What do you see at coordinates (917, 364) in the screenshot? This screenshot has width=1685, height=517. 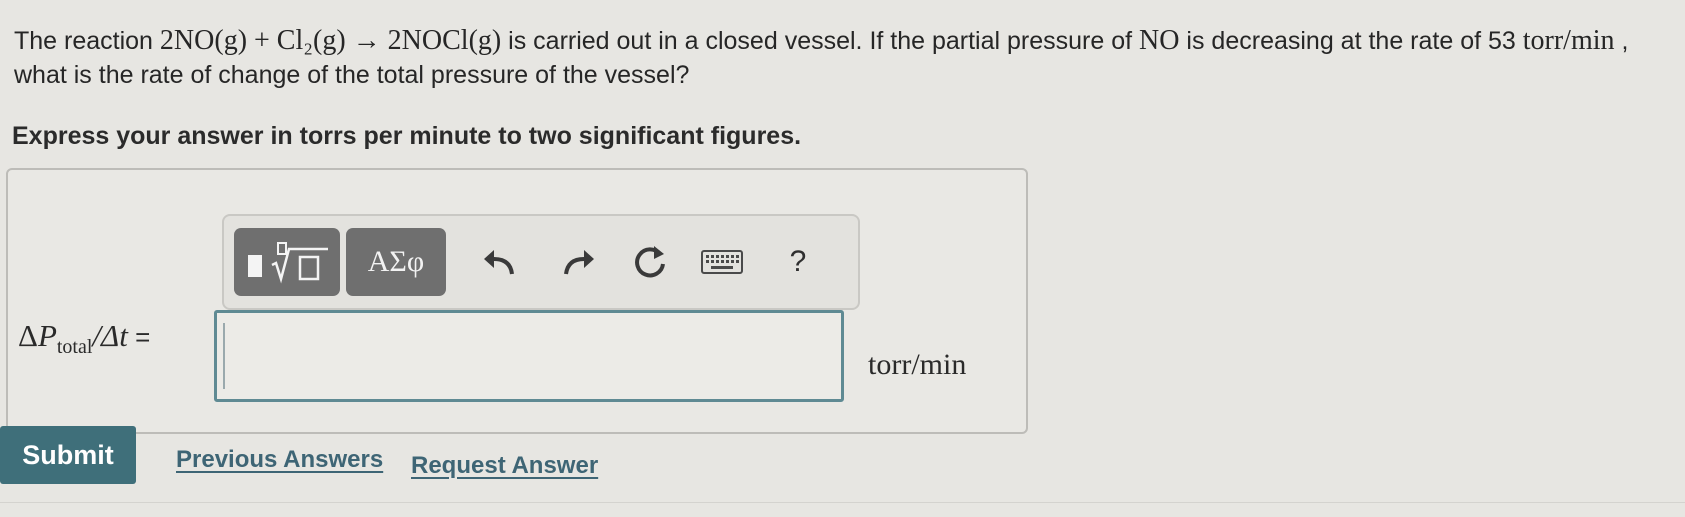 I see `answer-unit: torr/min` at bounding box center [917, 364].